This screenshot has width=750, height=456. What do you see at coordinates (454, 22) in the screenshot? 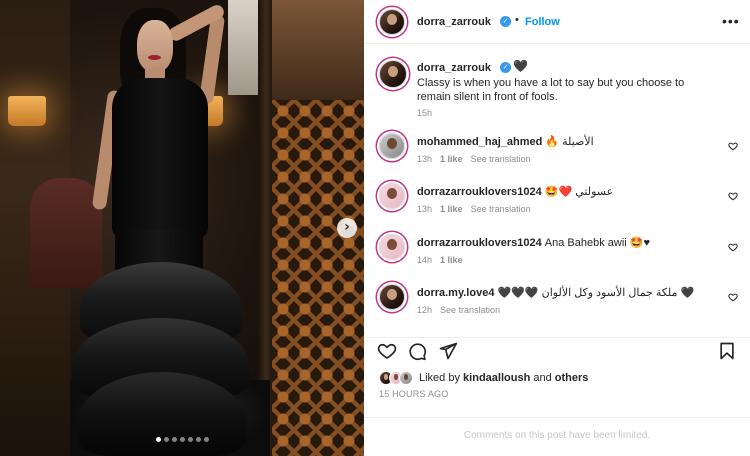
I see `author-username: dorra_zarrouk` at bounding box center [454, 22].